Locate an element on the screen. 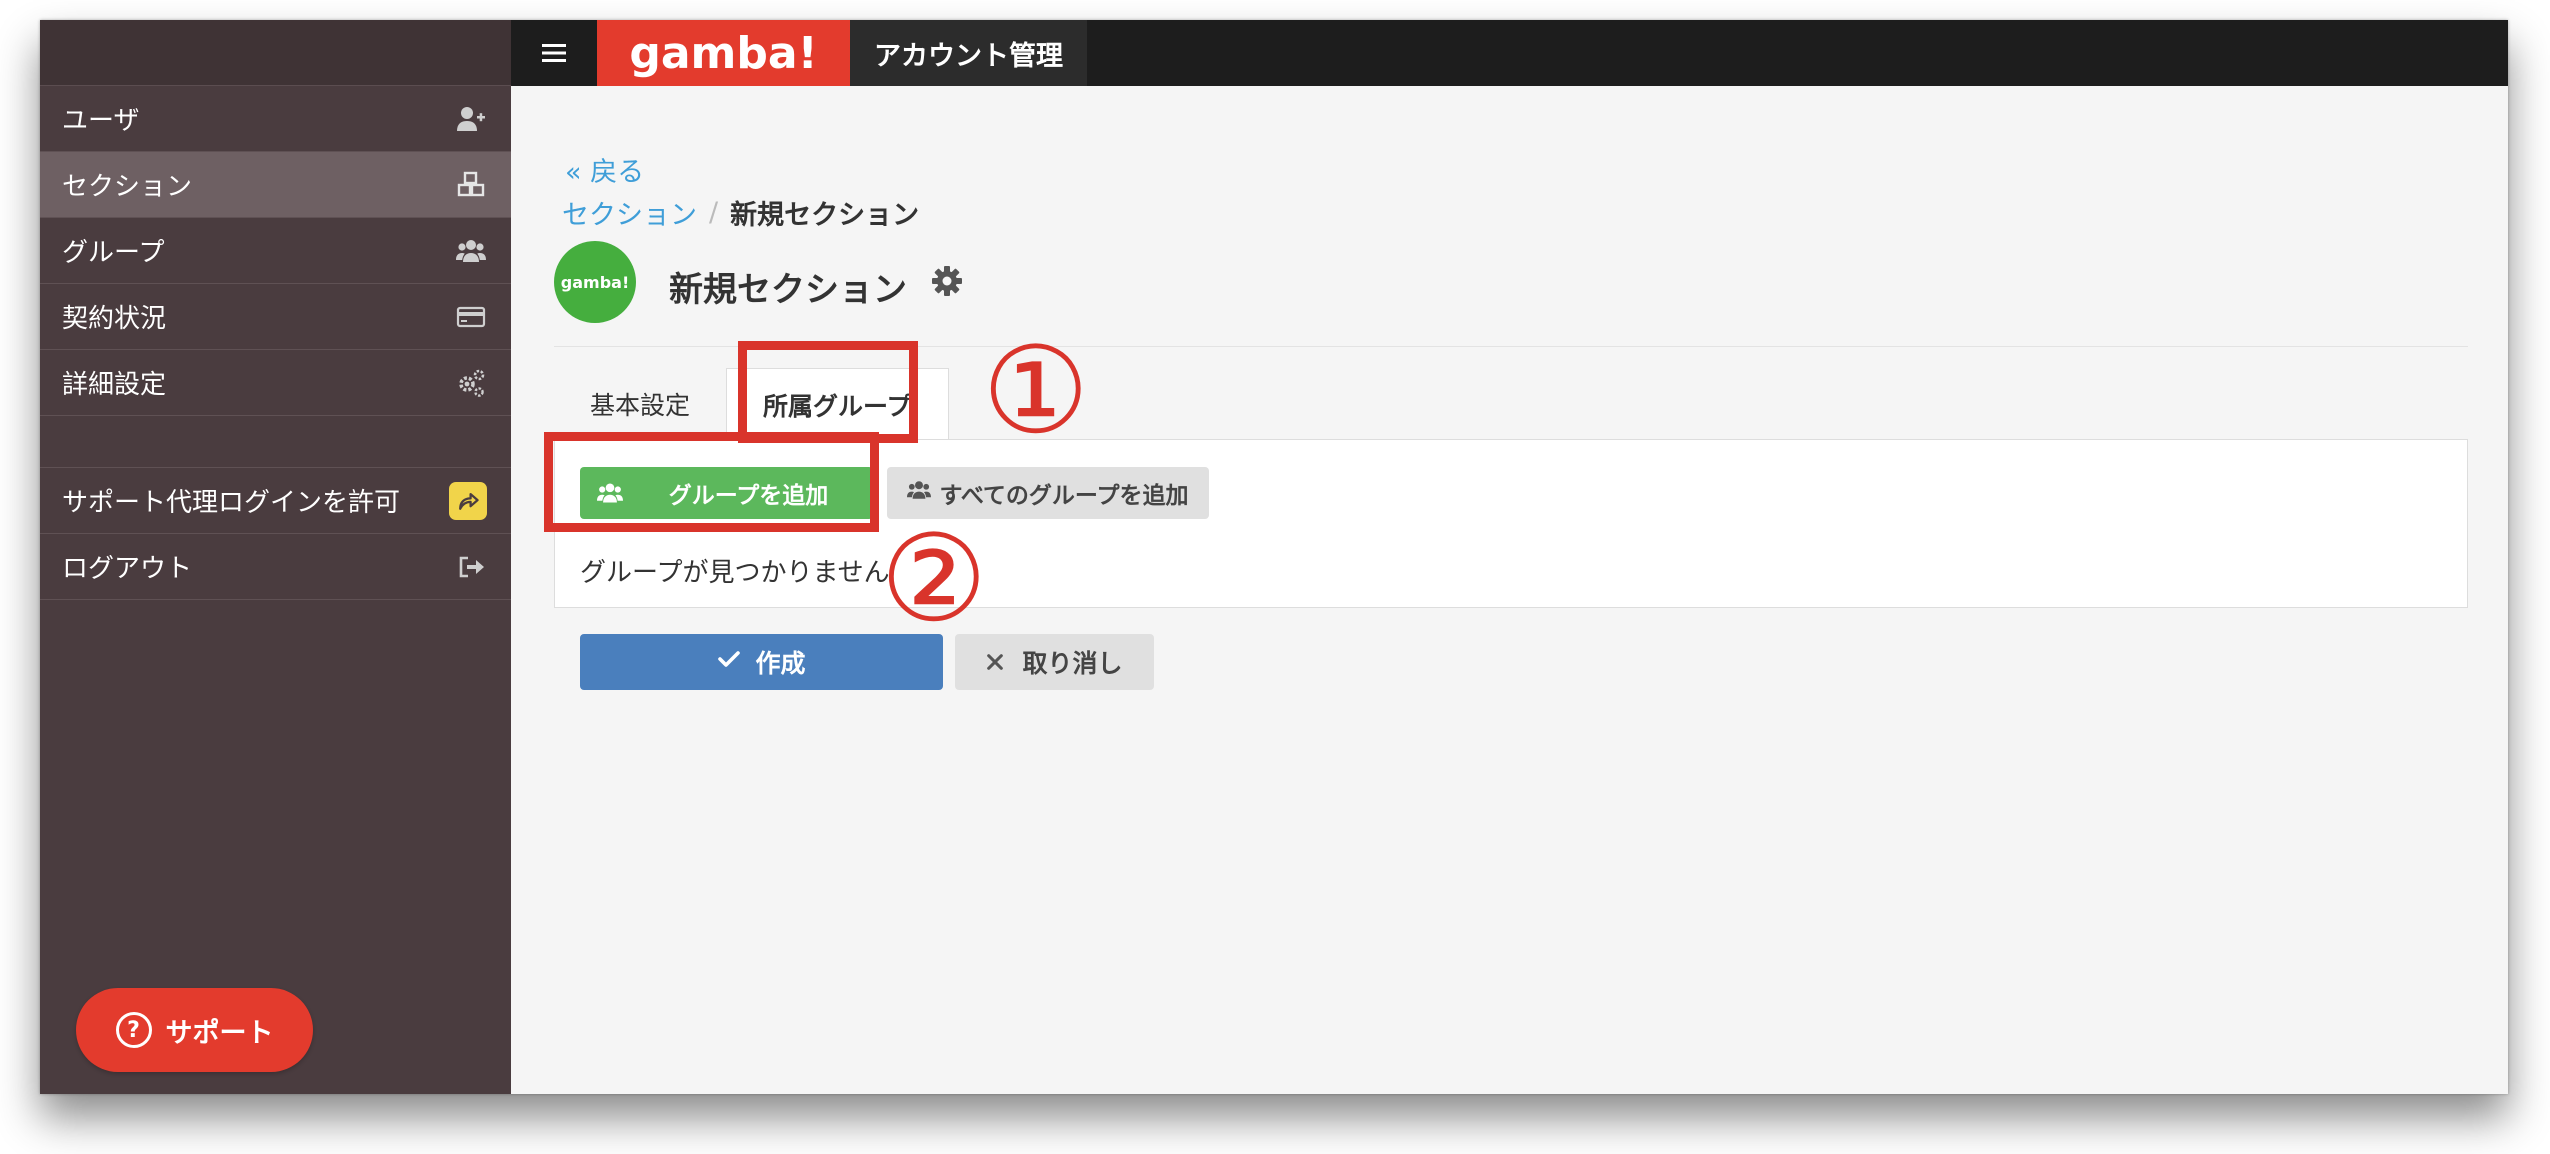 This screenshot has width=2550, height=1154. breadcrumb-sections-link: セクション is located at coordinates (629, 212).